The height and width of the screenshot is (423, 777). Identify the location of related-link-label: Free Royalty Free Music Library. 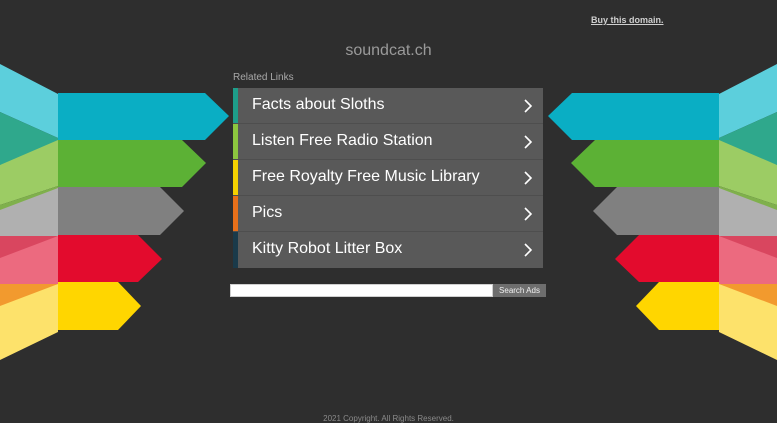
(366, 176).